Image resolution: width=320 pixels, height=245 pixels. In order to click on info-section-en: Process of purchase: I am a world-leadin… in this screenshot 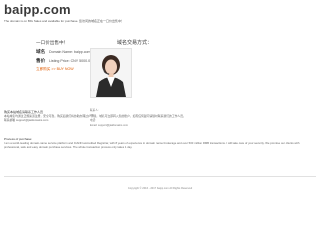, I will do `click(160, 143)`.